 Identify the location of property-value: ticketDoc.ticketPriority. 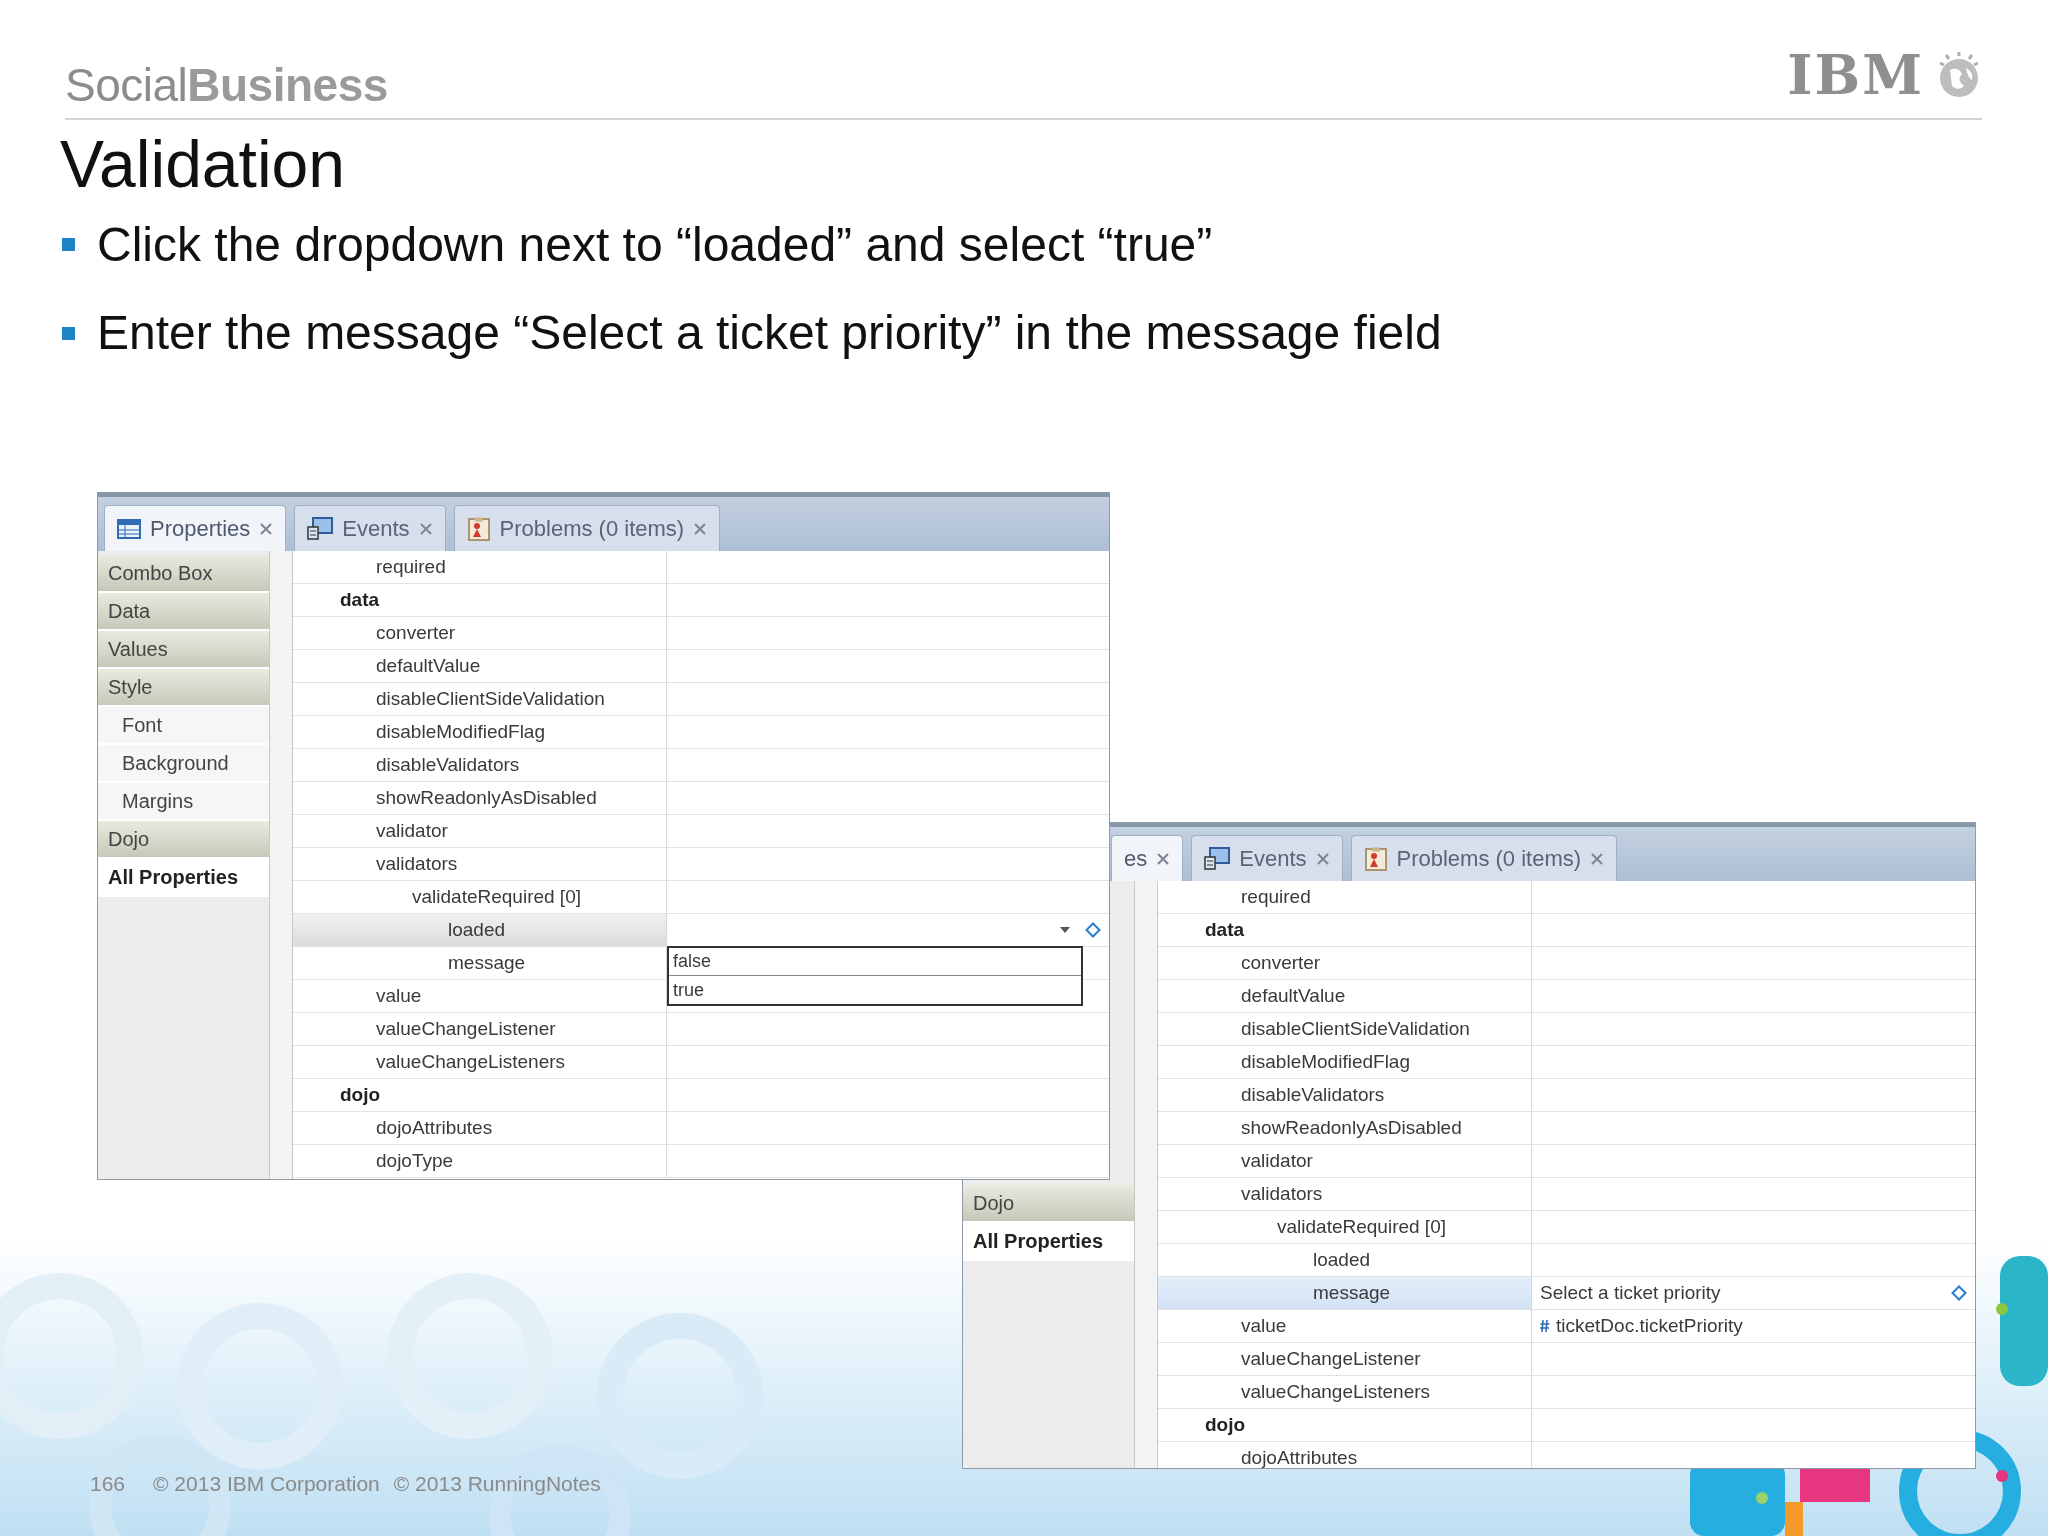
(1649, 1326).